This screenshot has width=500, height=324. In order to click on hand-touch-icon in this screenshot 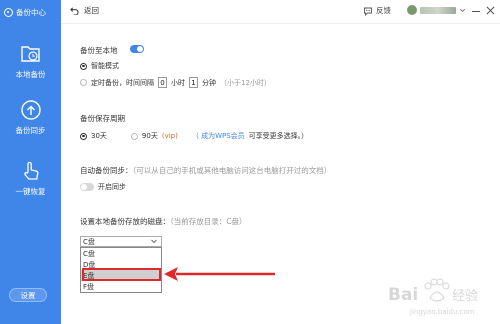, I will do `click(31, 171)`.